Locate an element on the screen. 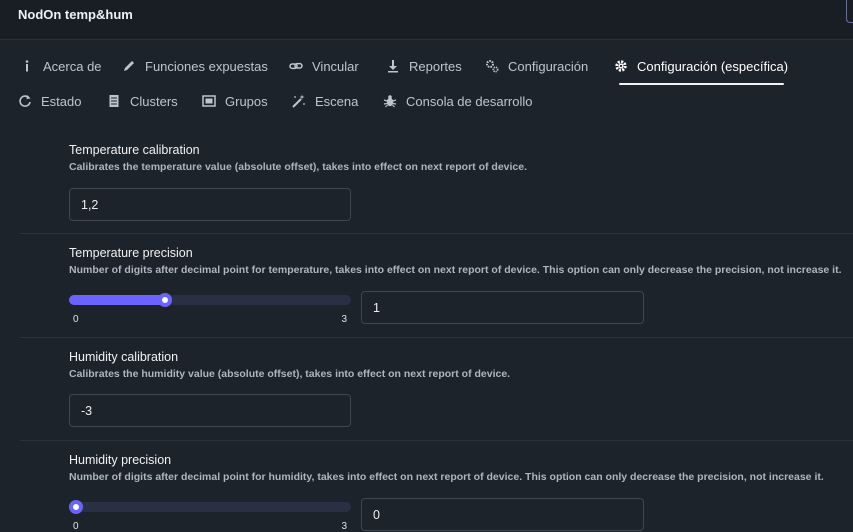  tab-configuracion-especifica: Configuración (específica) is located at coordinates (701, 68).